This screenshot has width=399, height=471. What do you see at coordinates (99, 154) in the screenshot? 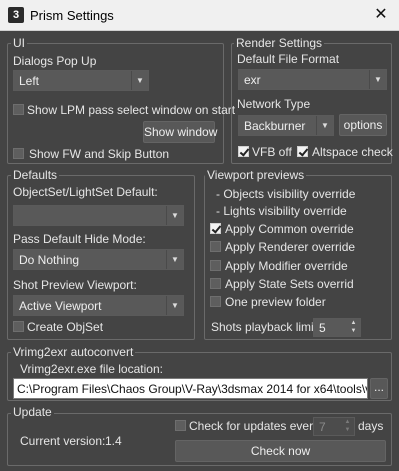
I see `fw-checkbox-label: Show FW and Skip Button` at bounding box center [99, 154].